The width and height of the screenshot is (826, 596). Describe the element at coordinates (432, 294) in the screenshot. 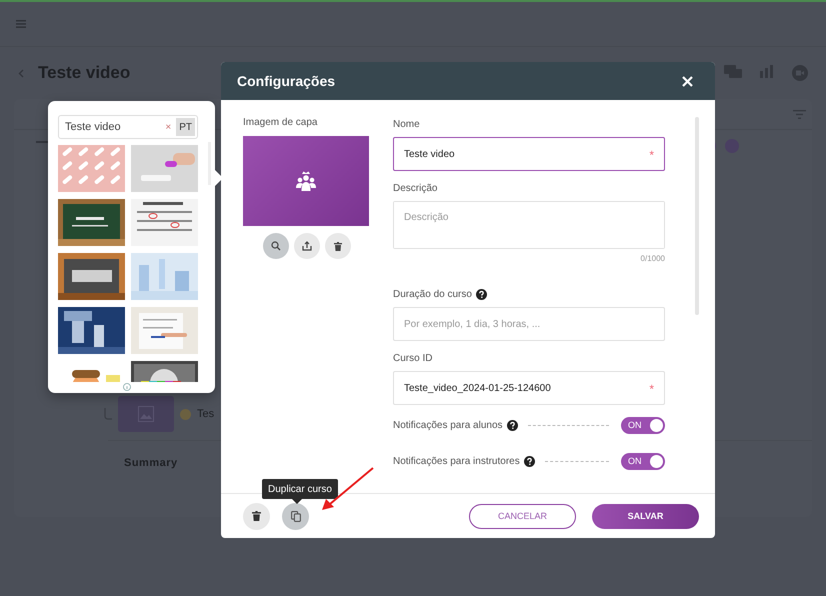

I see `field-label: Duração do curso` at that location.